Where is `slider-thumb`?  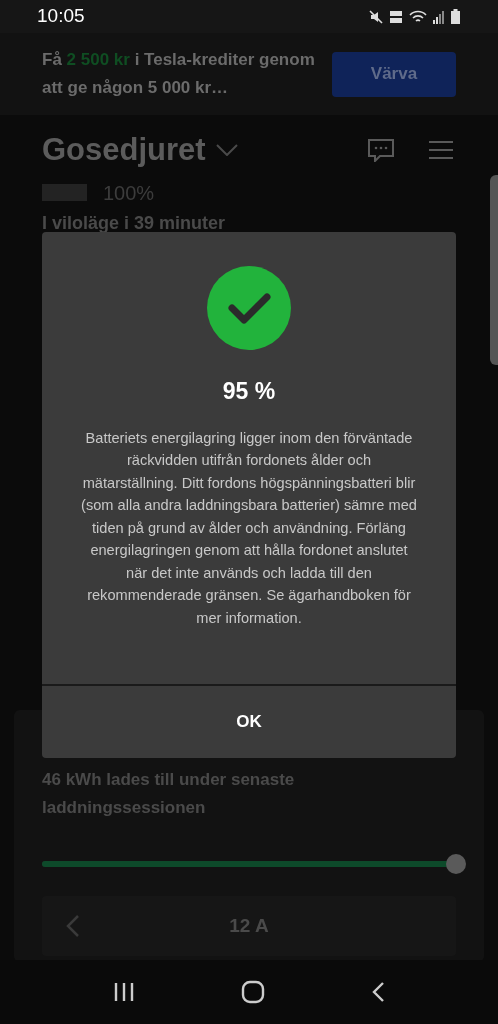 slider-thumb is located at coordinates (456, 864).